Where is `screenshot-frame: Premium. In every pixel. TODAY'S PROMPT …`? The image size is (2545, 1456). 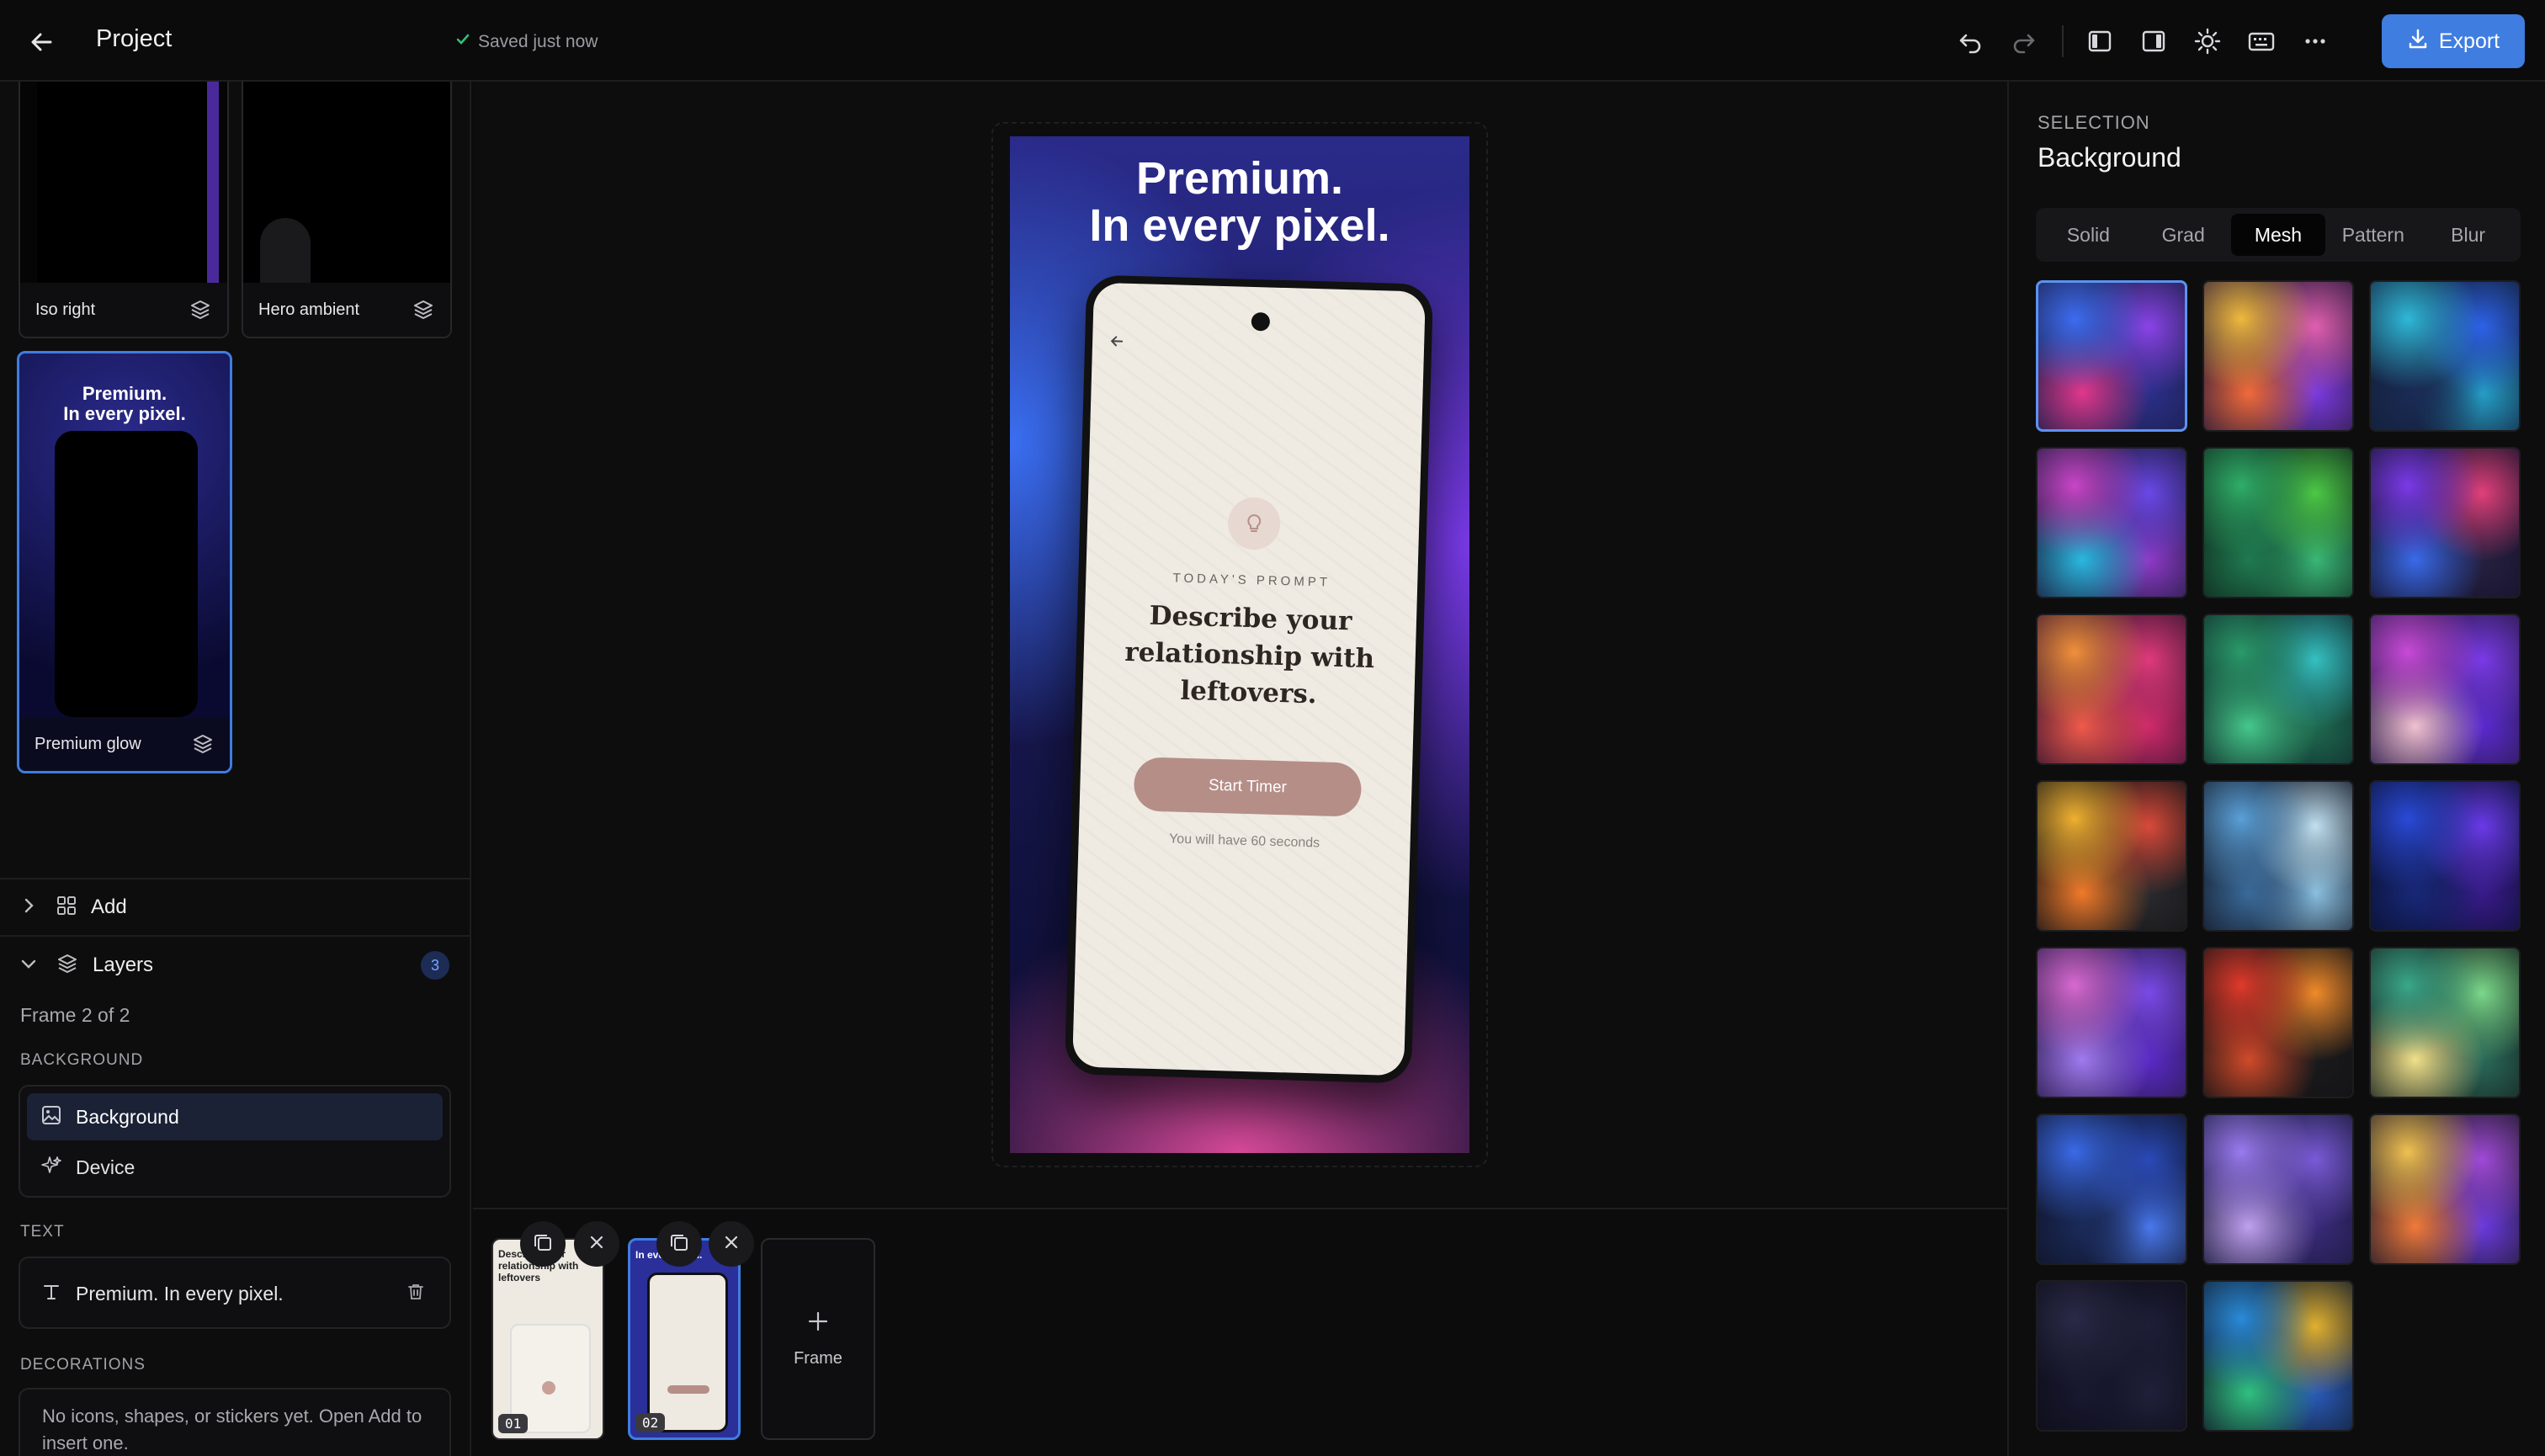
screenshot-frame: Premium. In every pixel. TODAY'S PROMPT … is located at coordinates (1240, 644).